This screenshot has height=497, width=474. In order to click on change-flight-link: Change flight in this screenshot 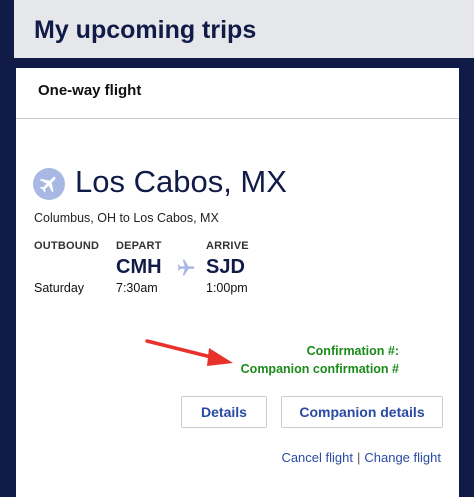, I will do `click(402, 457)`.